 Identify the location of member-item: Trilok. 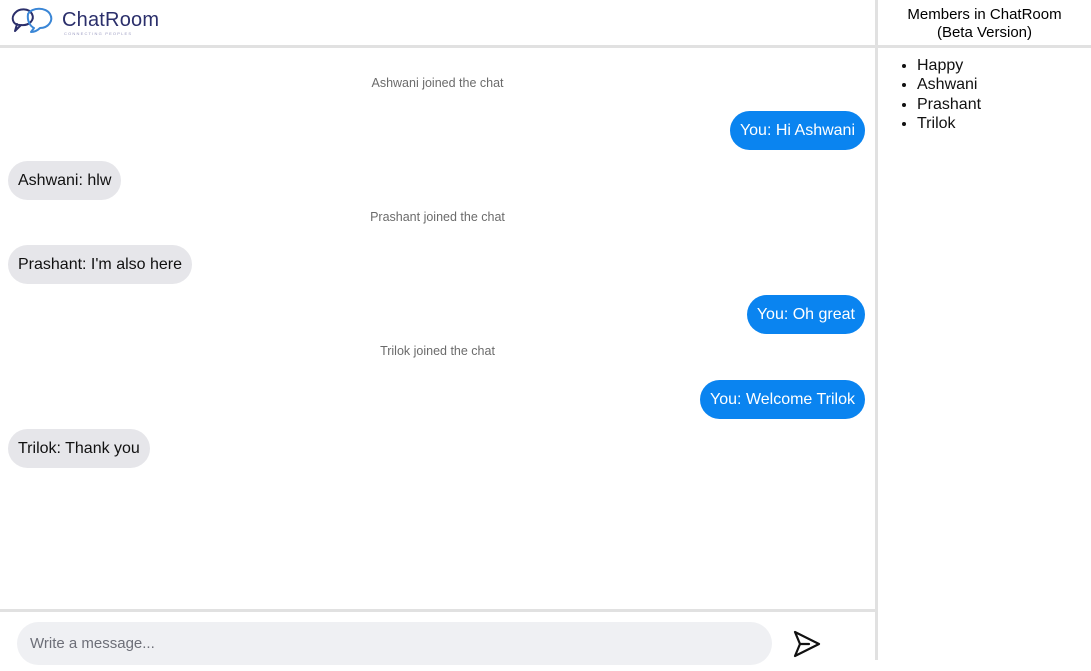
(1004, 123).